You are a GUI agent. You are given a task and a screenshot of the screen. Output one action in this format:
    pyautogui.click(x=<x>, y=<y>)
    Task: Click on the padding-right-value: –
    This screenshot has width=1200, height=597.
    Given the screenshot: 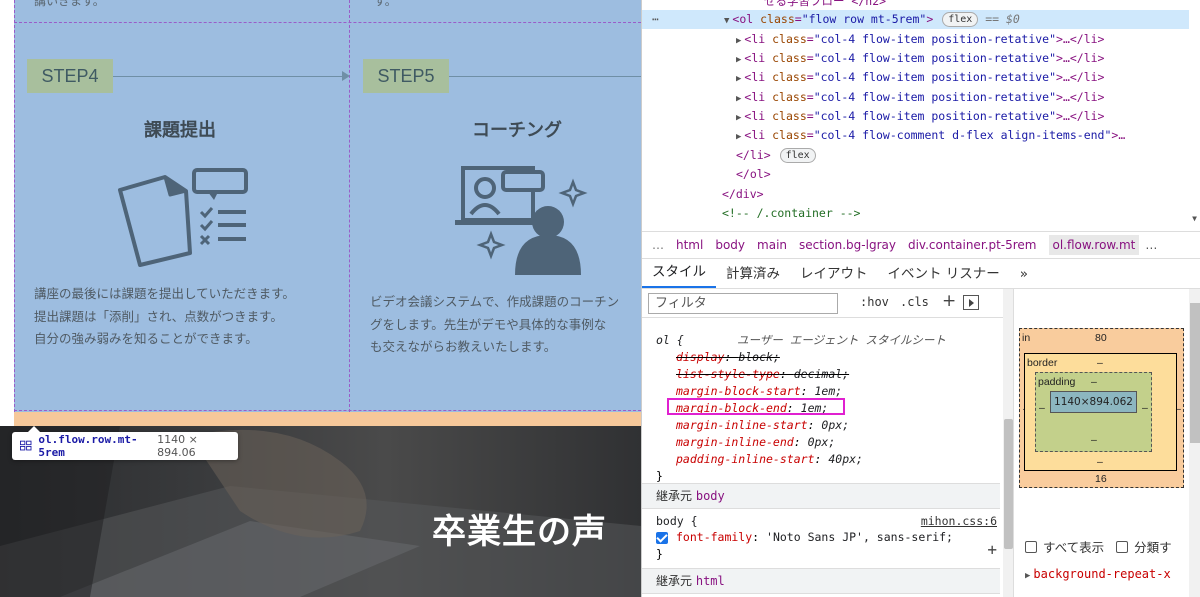 What is the action you would take?
    pyautogui.click(x=1145, y=408)
    